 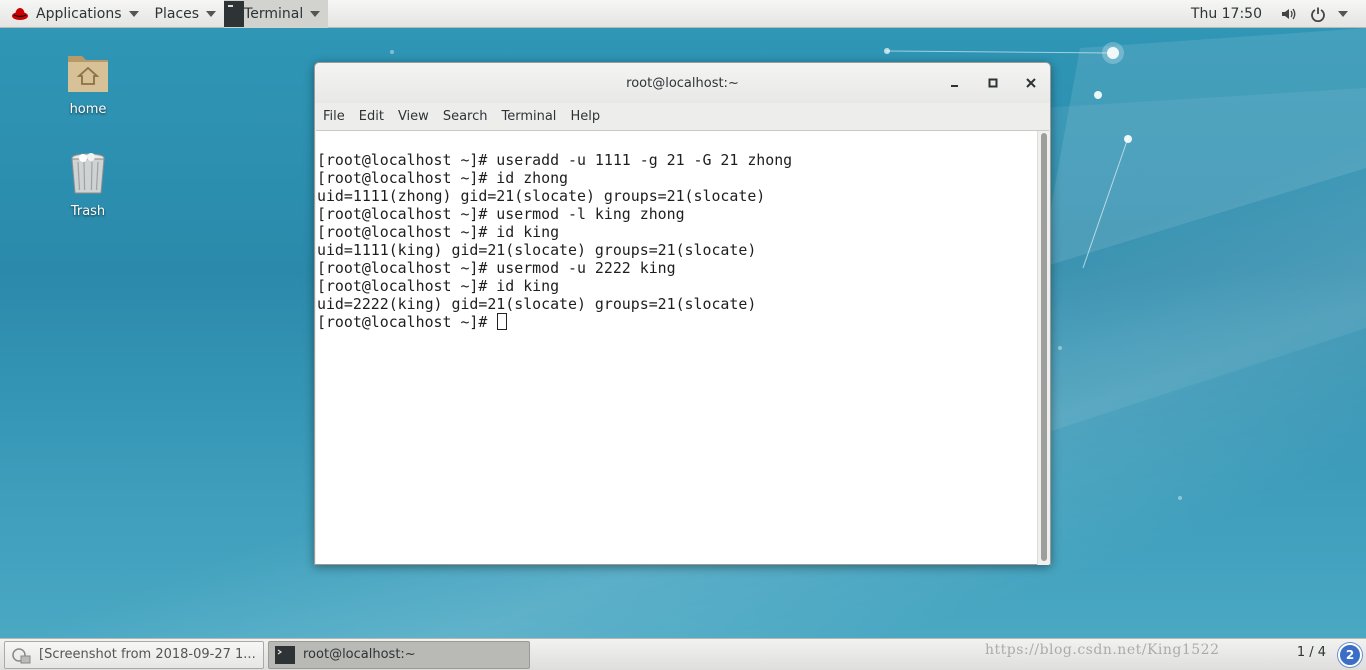 What do you see at coordinates (407, 322) in the screenshot?
I see `terminal-prompt: [root@localhost ~]#` at bounding box center [407, 322].